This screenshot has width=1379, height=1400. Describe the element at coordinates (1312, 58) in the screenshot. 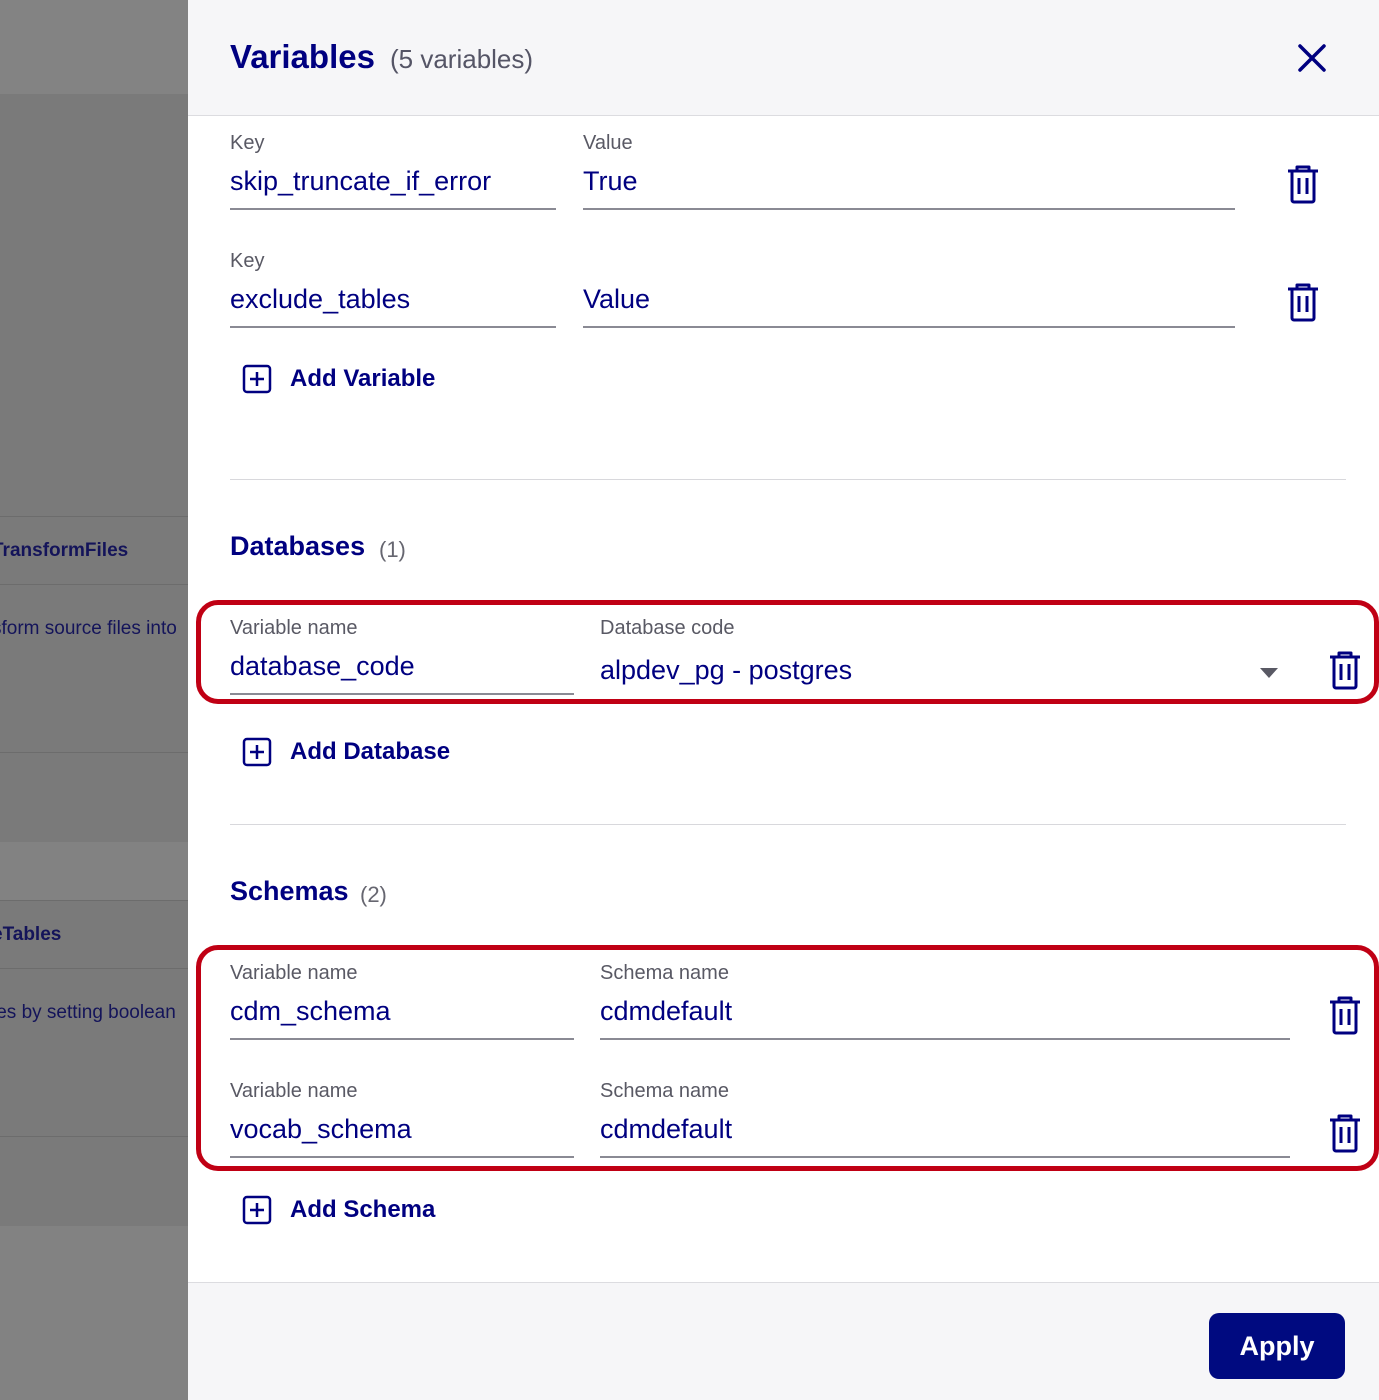

I see `close-icon` at that location.